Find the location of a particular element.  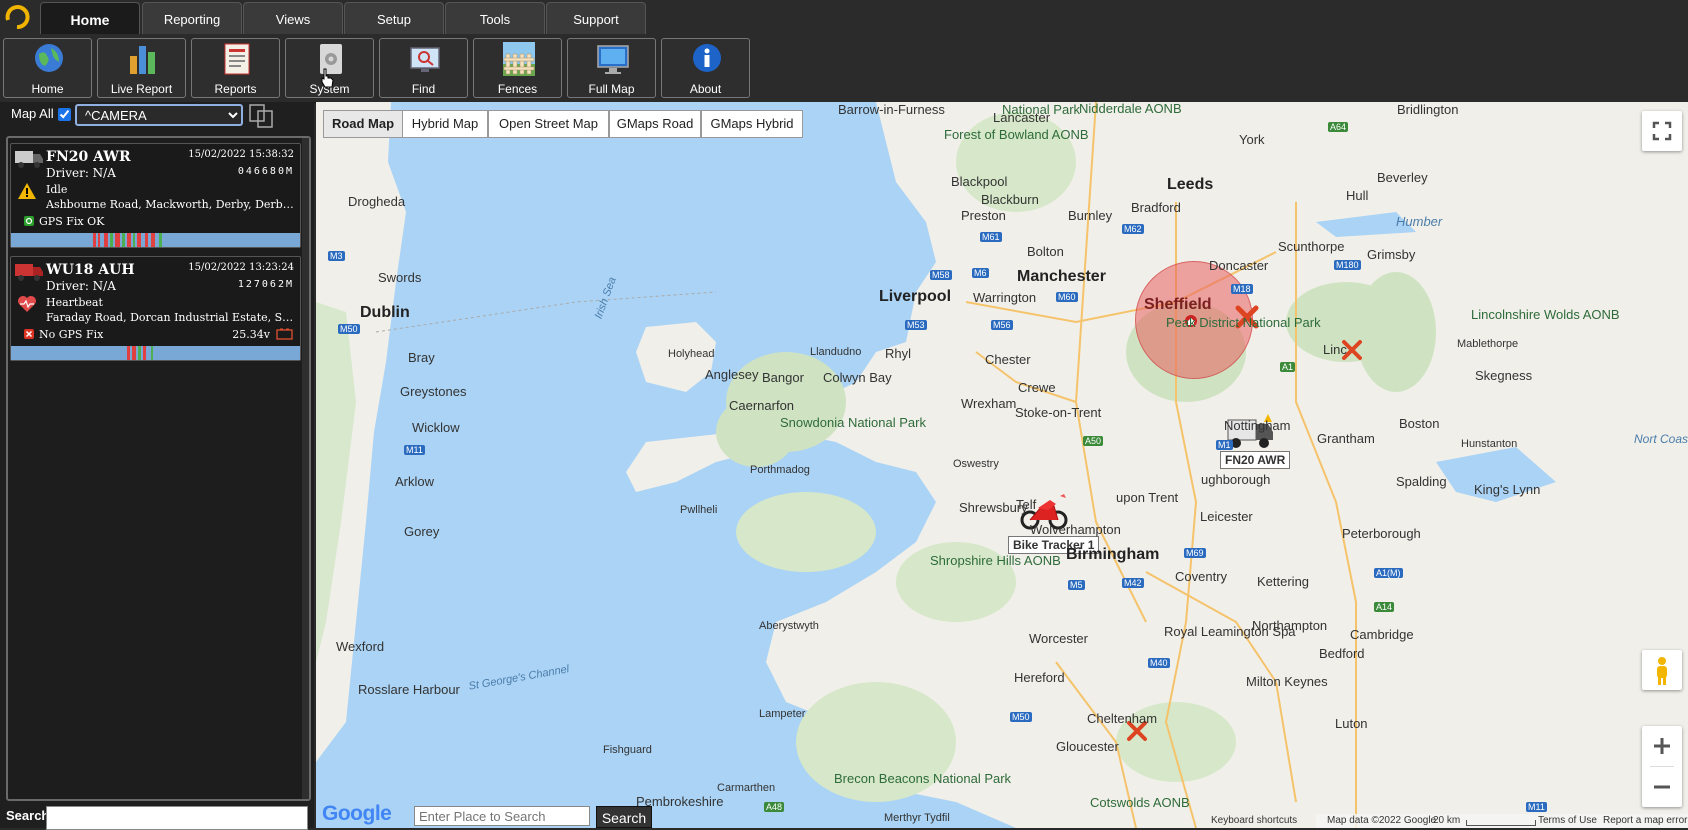

heartbeat-icon is located at coordinates (27, 304).